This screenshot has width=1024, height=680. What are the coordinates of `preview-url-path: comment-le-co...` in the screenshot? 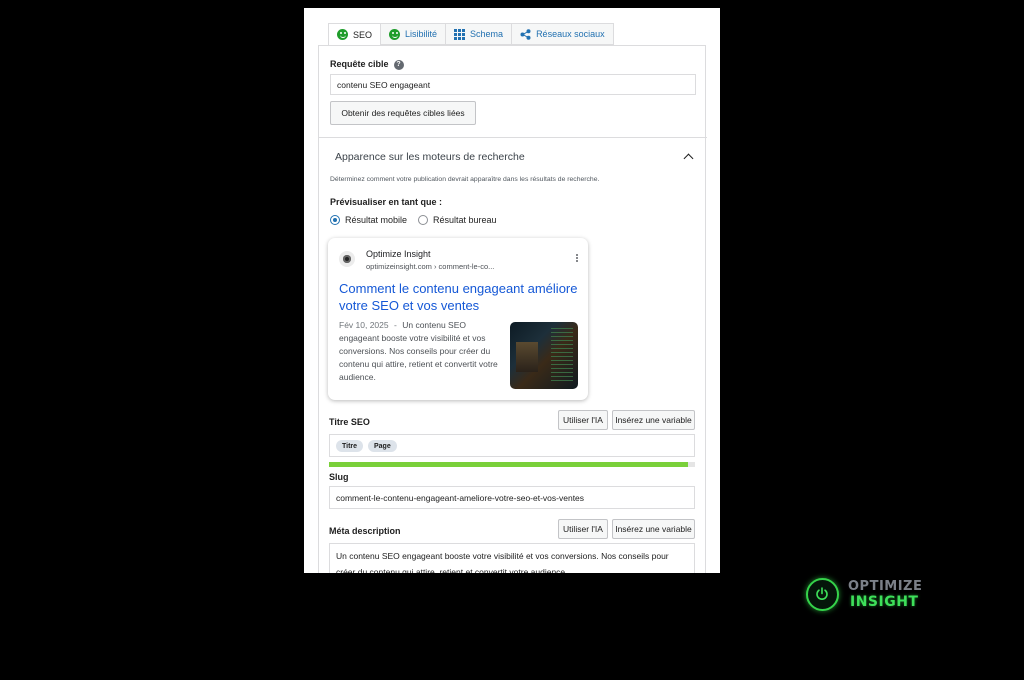 It's located at (466, 266).